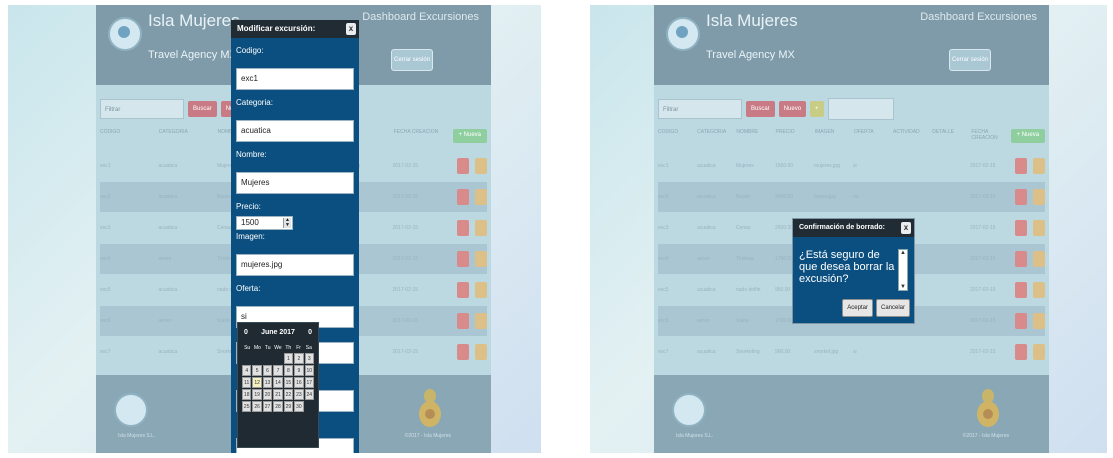  I want to click on calendar-day: 30, so click(299, 406).